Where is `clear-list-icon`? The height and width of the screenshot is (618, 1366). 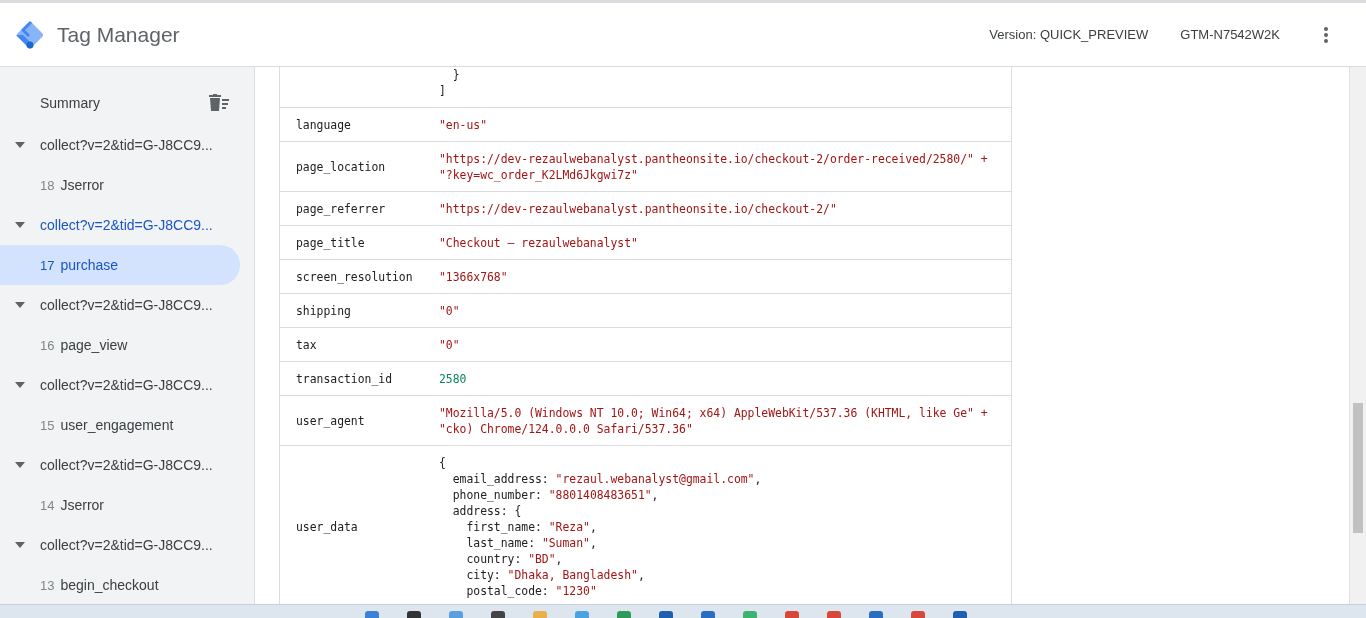
clear-list-icon is located at coordinates (219, 103).